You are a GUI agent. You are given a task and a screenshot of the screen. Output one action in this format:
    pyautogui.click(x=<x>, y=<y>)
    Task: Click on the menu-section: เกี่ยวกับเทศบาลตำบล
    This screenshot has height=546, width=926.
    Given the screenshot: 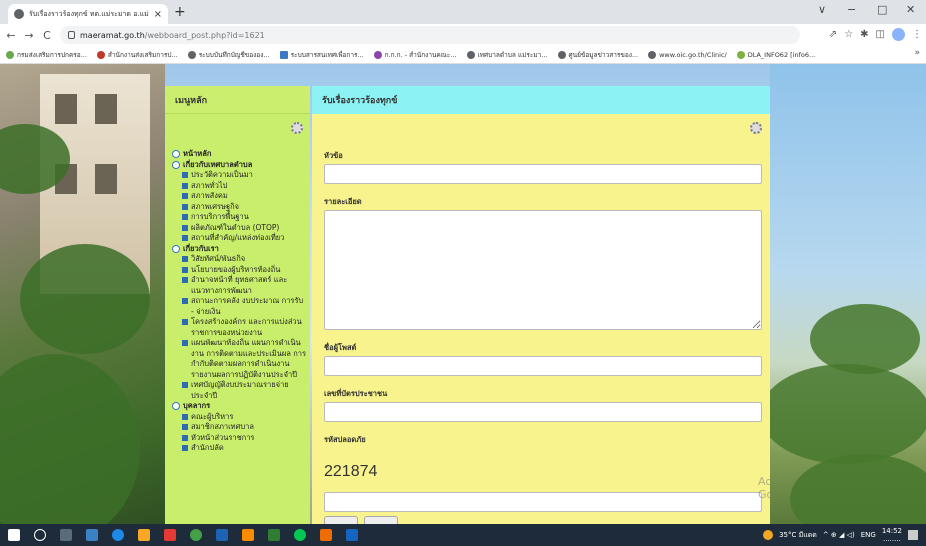 What is the action you would take?
    pyautogui.click(x=240, y=165)
    